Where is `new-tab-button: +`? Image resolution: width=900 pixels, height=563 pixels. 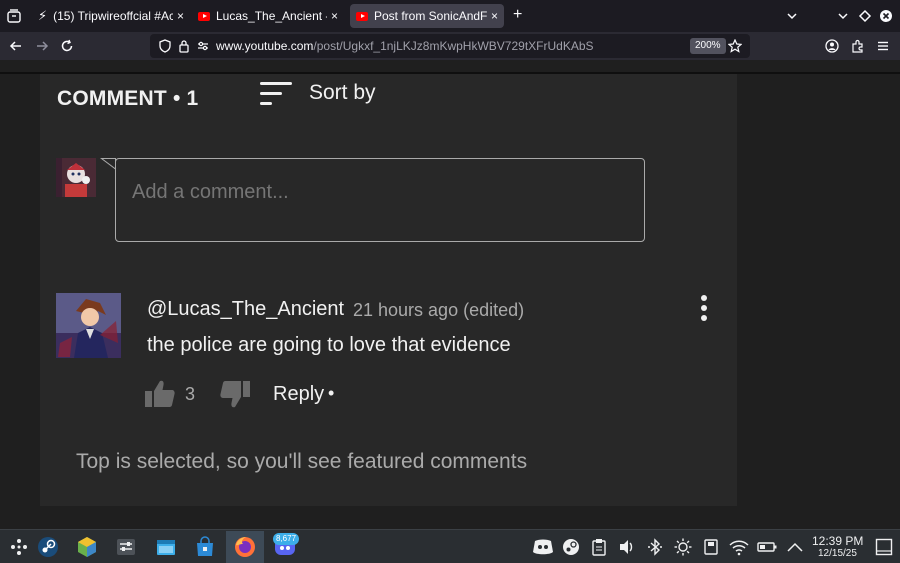 new-tab-button: + is located at coordinates (517, 15).